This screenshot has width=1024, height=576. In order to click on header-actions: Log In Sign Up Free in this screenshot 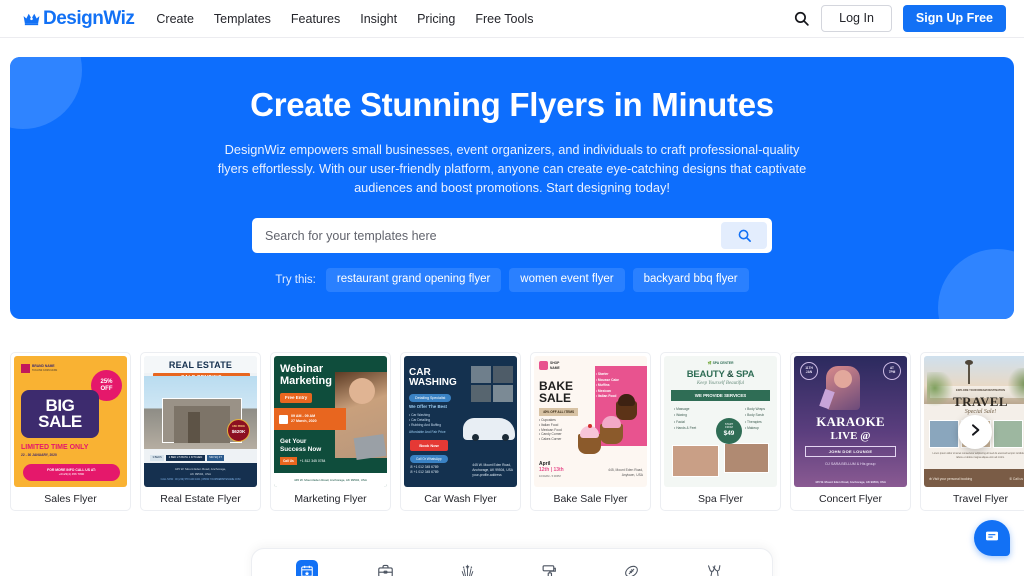, I will do `click(899, 18)`.